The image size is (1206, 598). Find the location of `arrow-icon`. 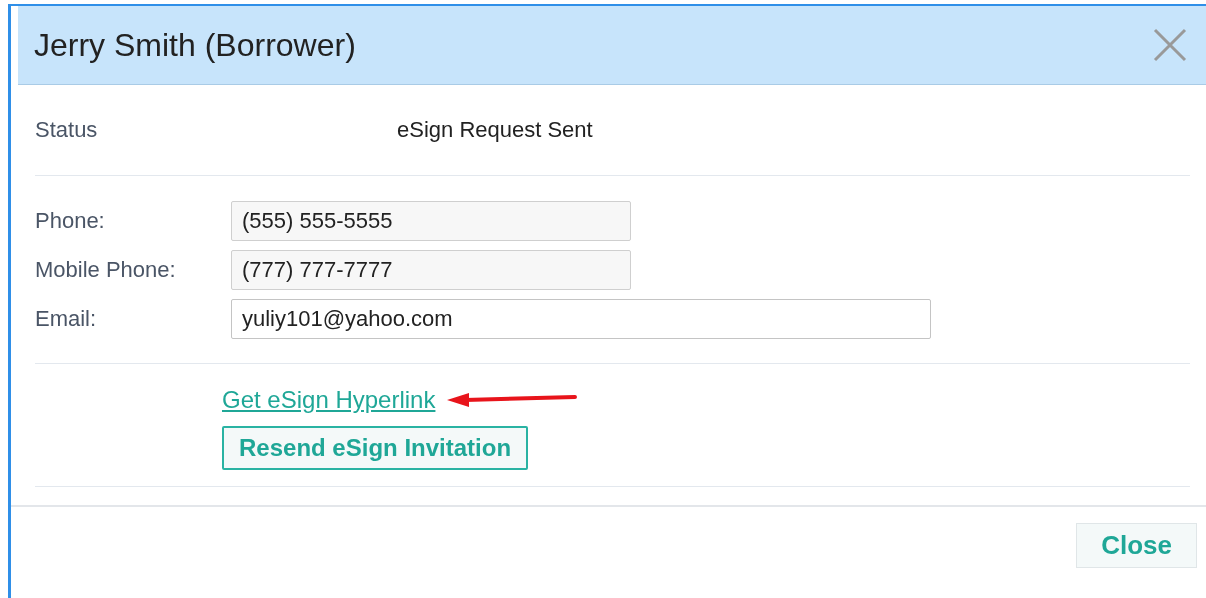

arrow-icon is located at coordinates (512, 400).